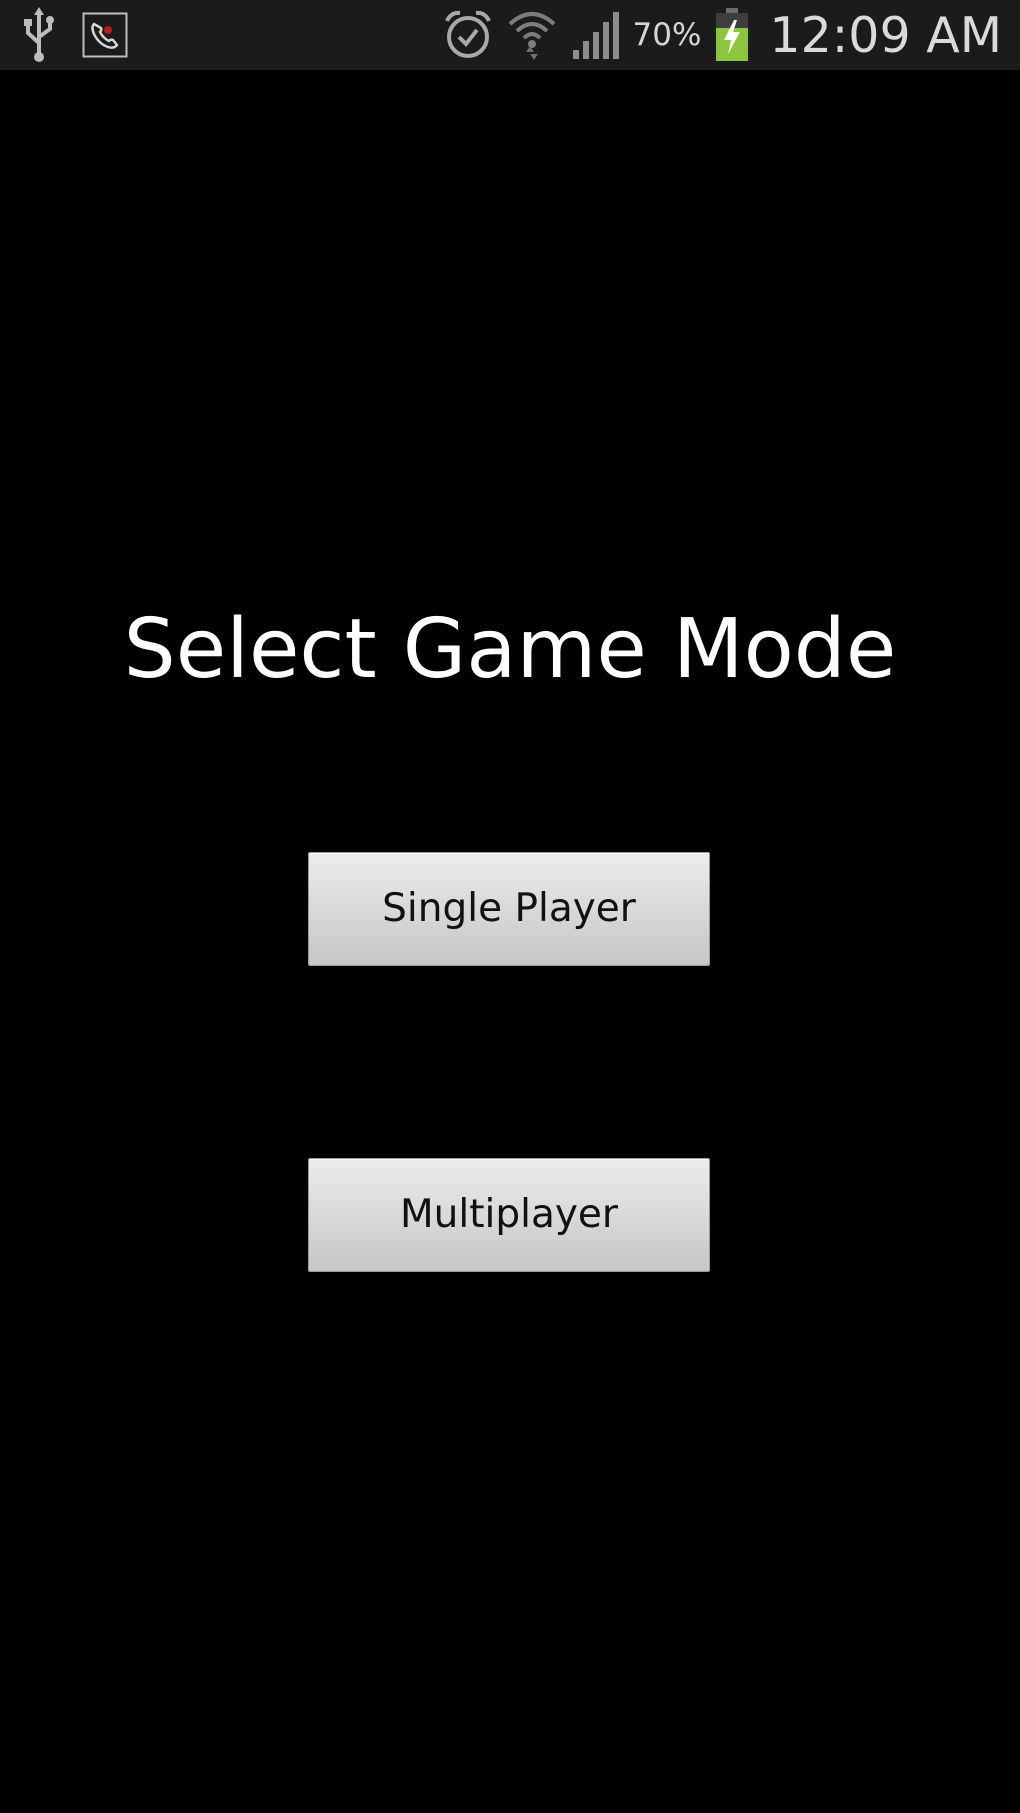 The image size is (1020, 1813). Describe the element at coordinates (595, 35) in the screenshot. I see `signal-icon` at that location.